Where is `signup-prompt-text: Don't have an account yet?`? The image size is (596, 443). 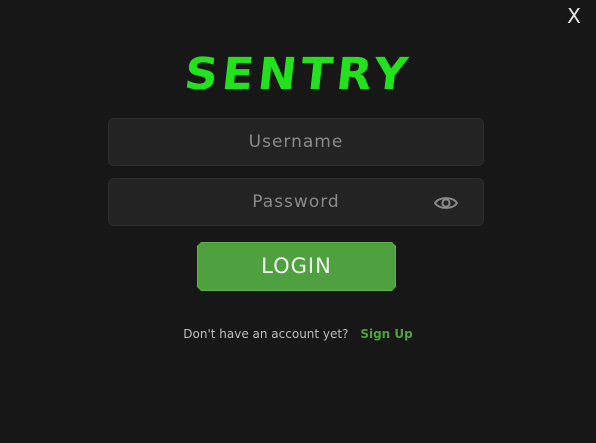 signup-prompt-text: Don't have an account yet? is located at coordinates (266, 334).